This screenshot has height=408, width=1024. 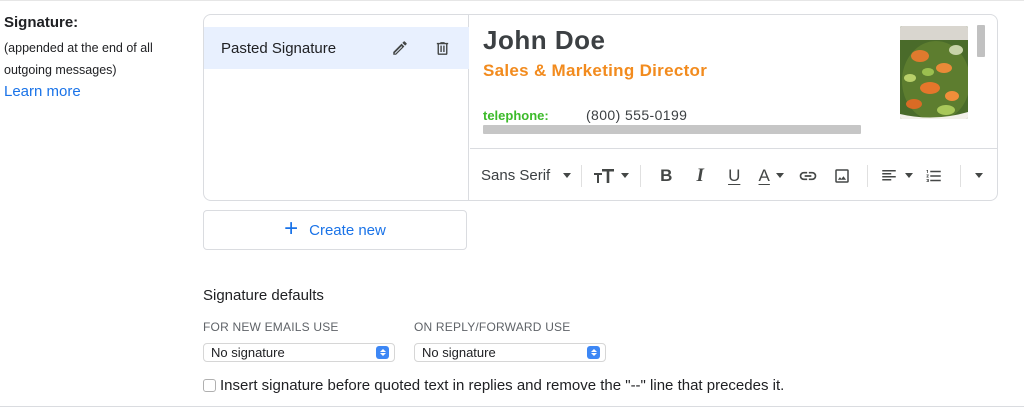 What do you see at coordinates (42, 91) in the screenshot?
I see `learn-more-link: Learn more` at bounding box center [42, 91].